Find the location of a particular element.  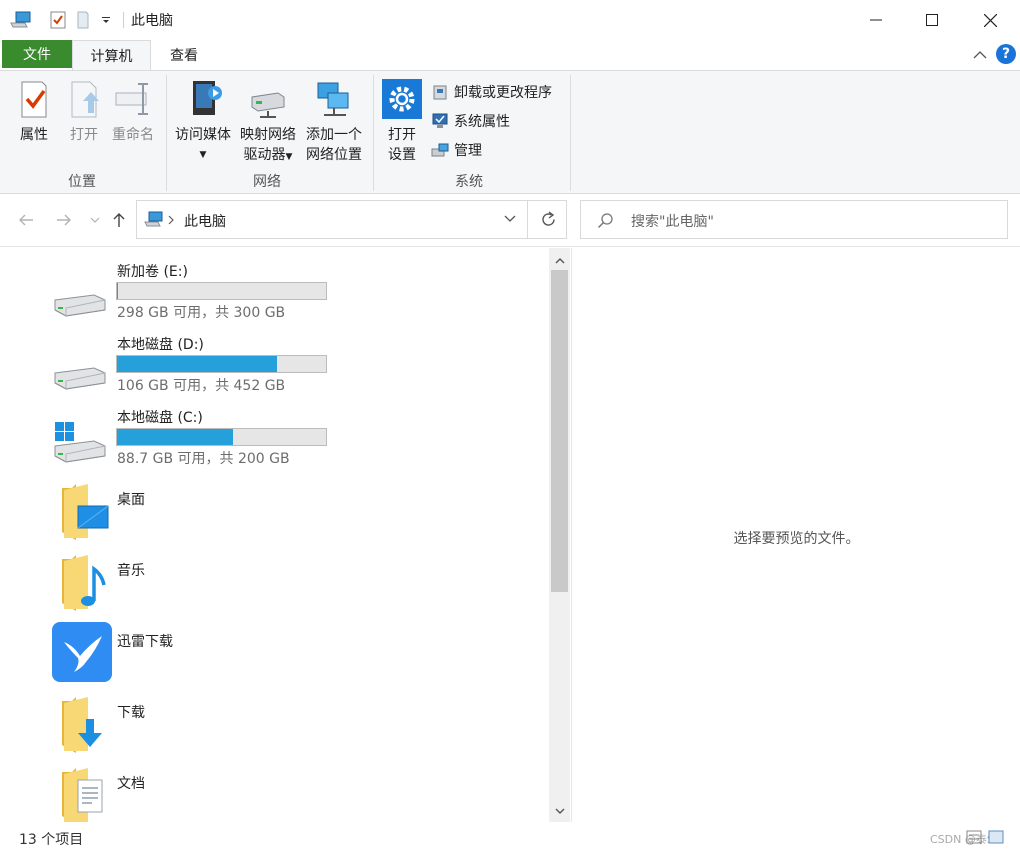

item-count: 13 个项目 is located at coordinates (51, 840).